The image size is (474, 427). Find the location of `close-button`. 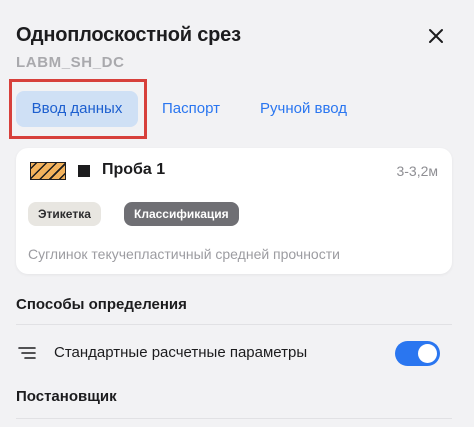

close-button is located at coordinates (436, 36).